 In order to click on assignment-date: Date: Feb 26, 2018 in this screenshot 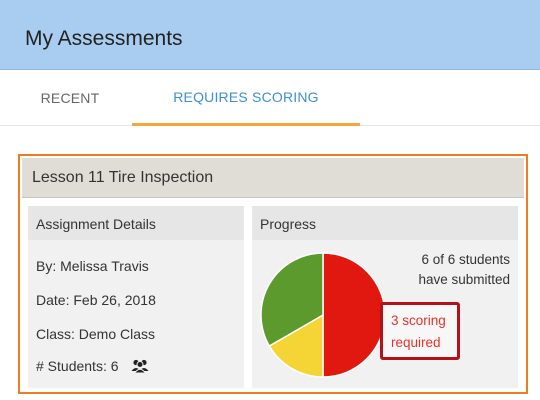, I will do `click(96, 300)`.